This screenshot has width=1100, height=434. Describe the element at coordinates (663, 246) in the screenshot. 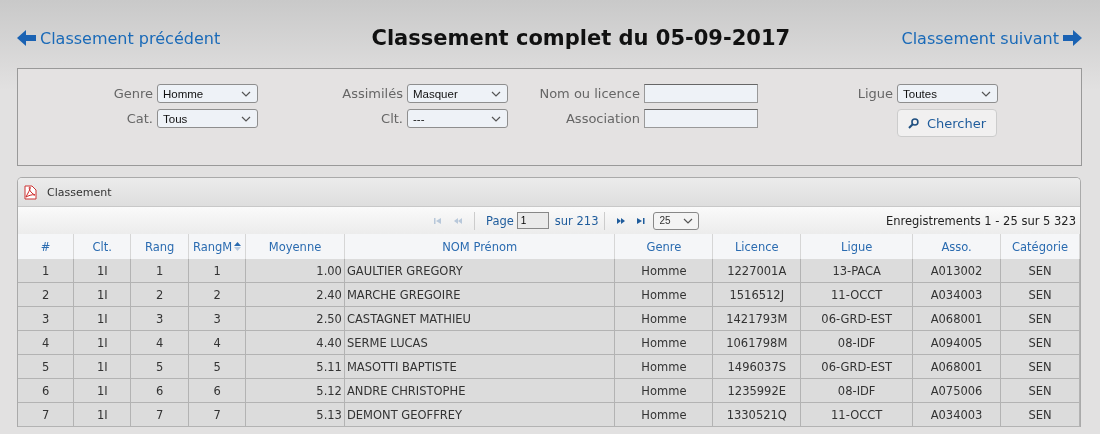

I see `column-header: Genre` at that location.